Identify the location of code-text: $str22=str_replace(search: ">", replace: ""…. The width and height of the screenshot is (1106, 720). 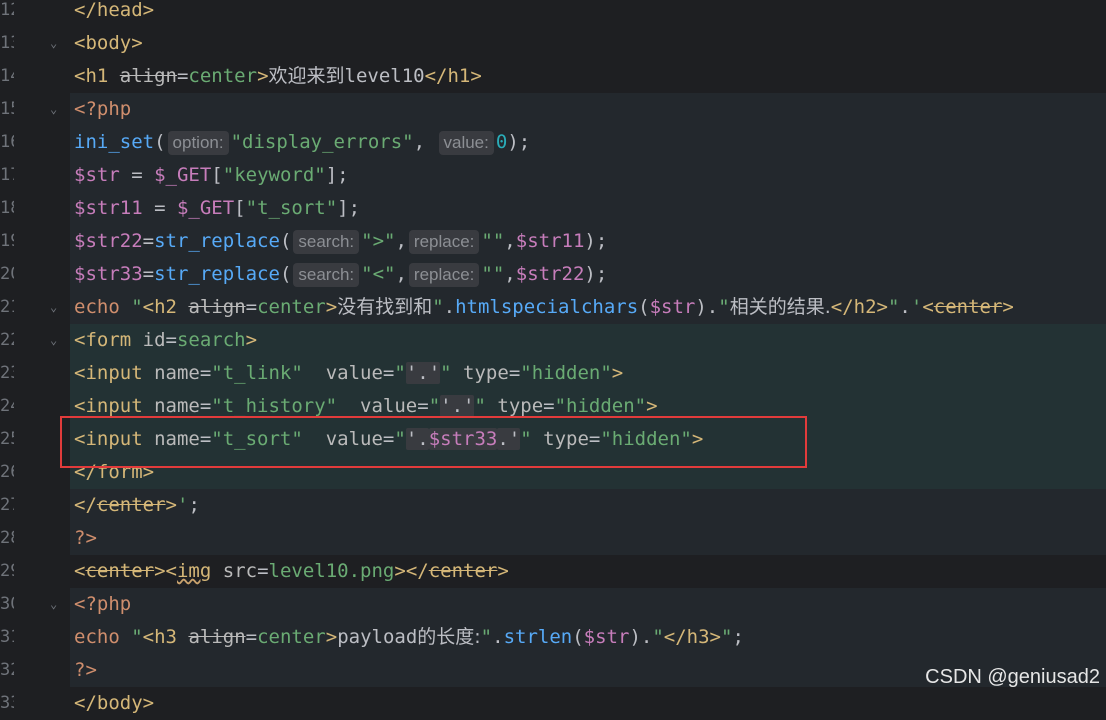
(588, 241).